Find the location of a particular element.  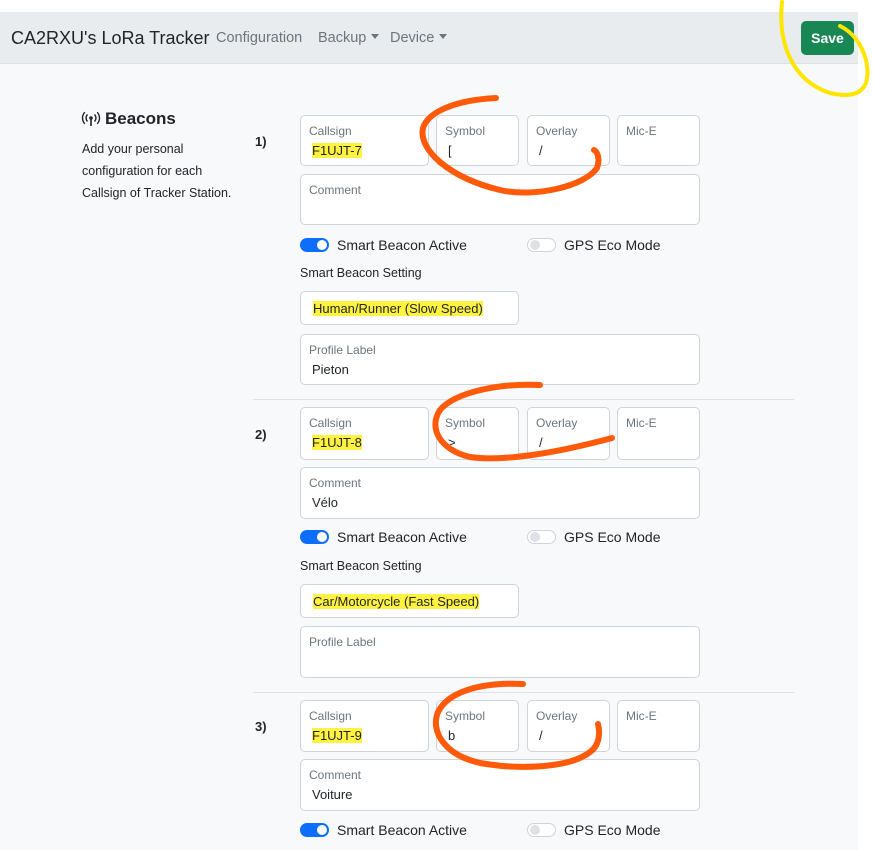

nav-device: Device is located at coordinates (419, 38).